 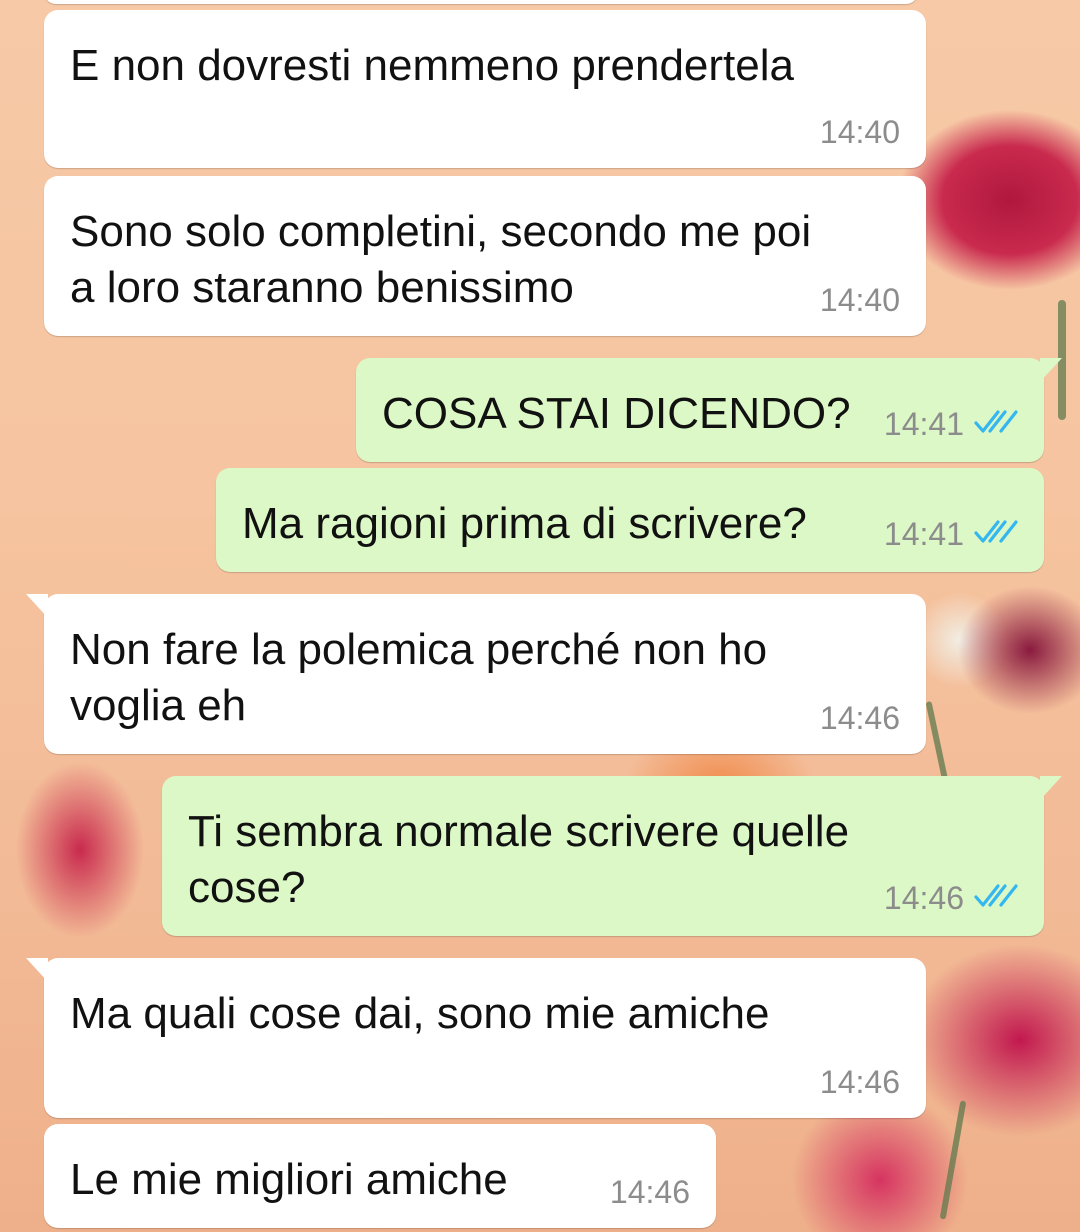 What do you see at coordinates (953, 1160) in the screenshot?
I see `wallpaper-stem` at bounding box center [953, 1160].